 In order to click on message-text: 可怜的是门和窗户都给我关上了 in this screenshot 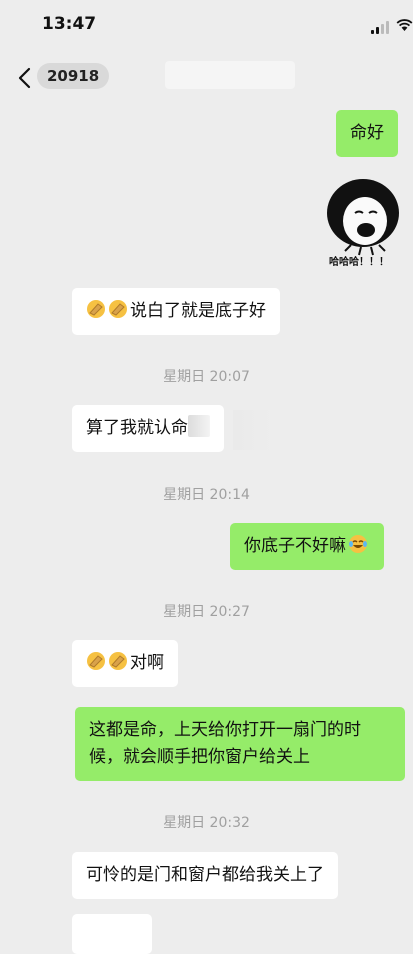, I will do `click(205, 875)`.